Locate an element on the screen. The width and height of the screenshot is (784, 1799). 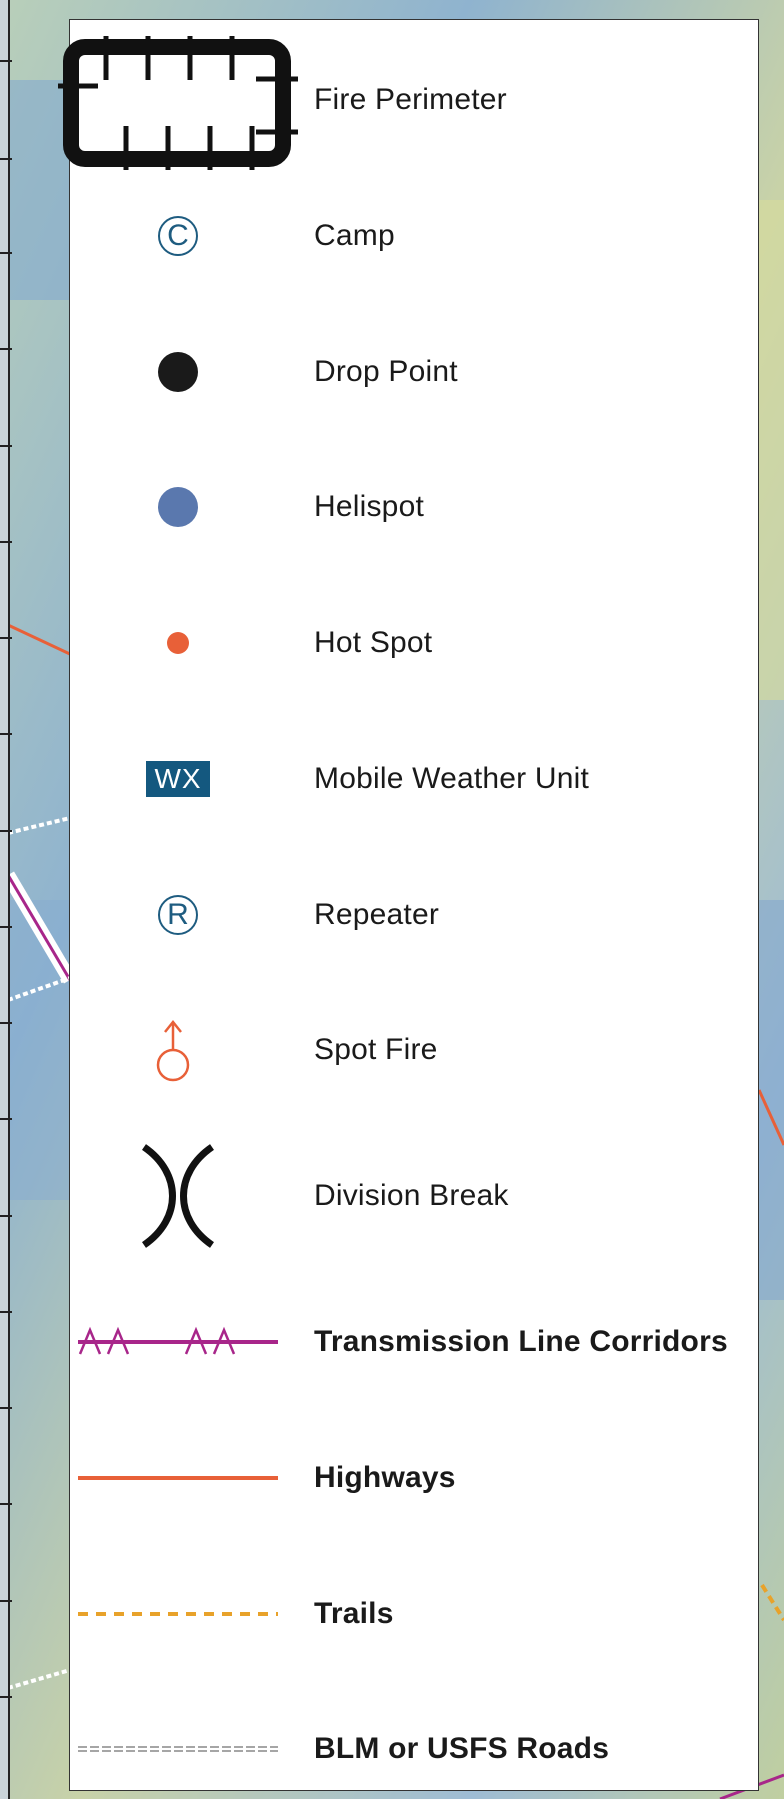
trail-line-icon is located at coordinates (178, 1614).